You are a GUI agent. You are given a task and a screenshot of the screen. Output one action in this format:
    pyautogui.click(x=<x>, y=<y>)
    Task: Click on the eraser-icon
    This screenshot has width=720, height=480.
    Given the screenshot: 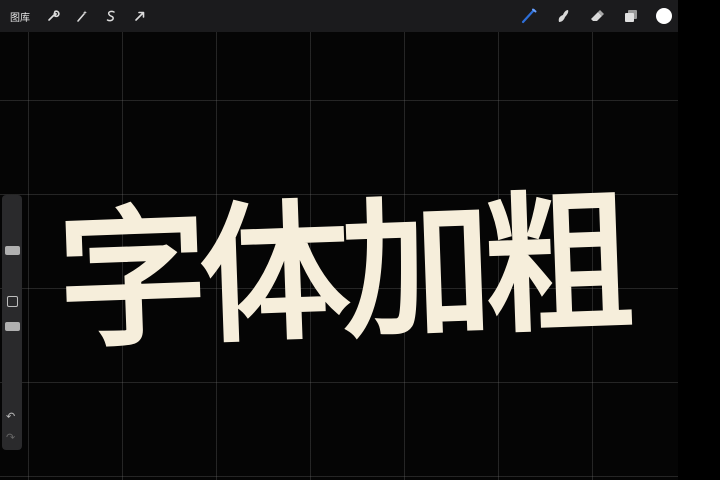 What is the action you would take?
    pyautogui.click(x=597, y=16)
    